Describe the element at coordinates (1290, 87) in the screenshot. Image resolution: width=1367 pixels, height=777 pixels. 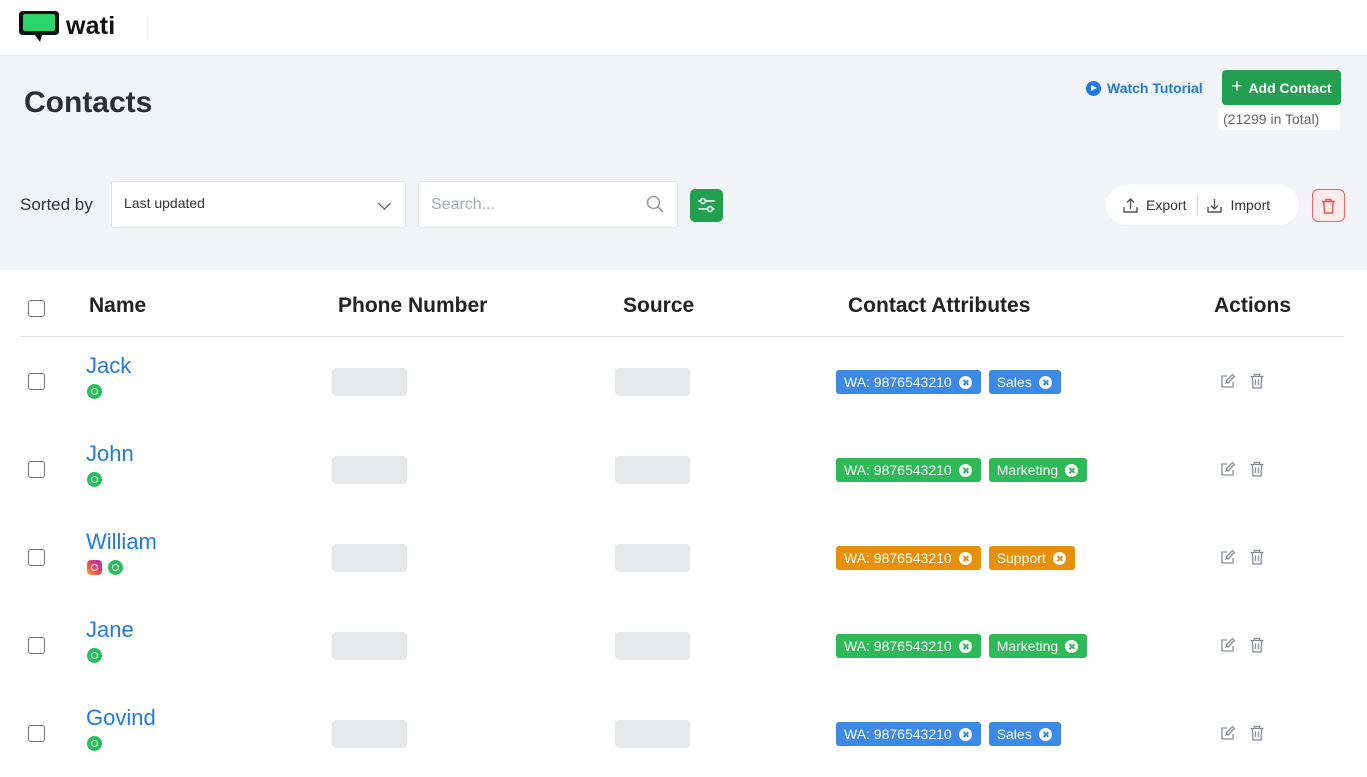
I see `add-contact-label: Add Contact` at that location.